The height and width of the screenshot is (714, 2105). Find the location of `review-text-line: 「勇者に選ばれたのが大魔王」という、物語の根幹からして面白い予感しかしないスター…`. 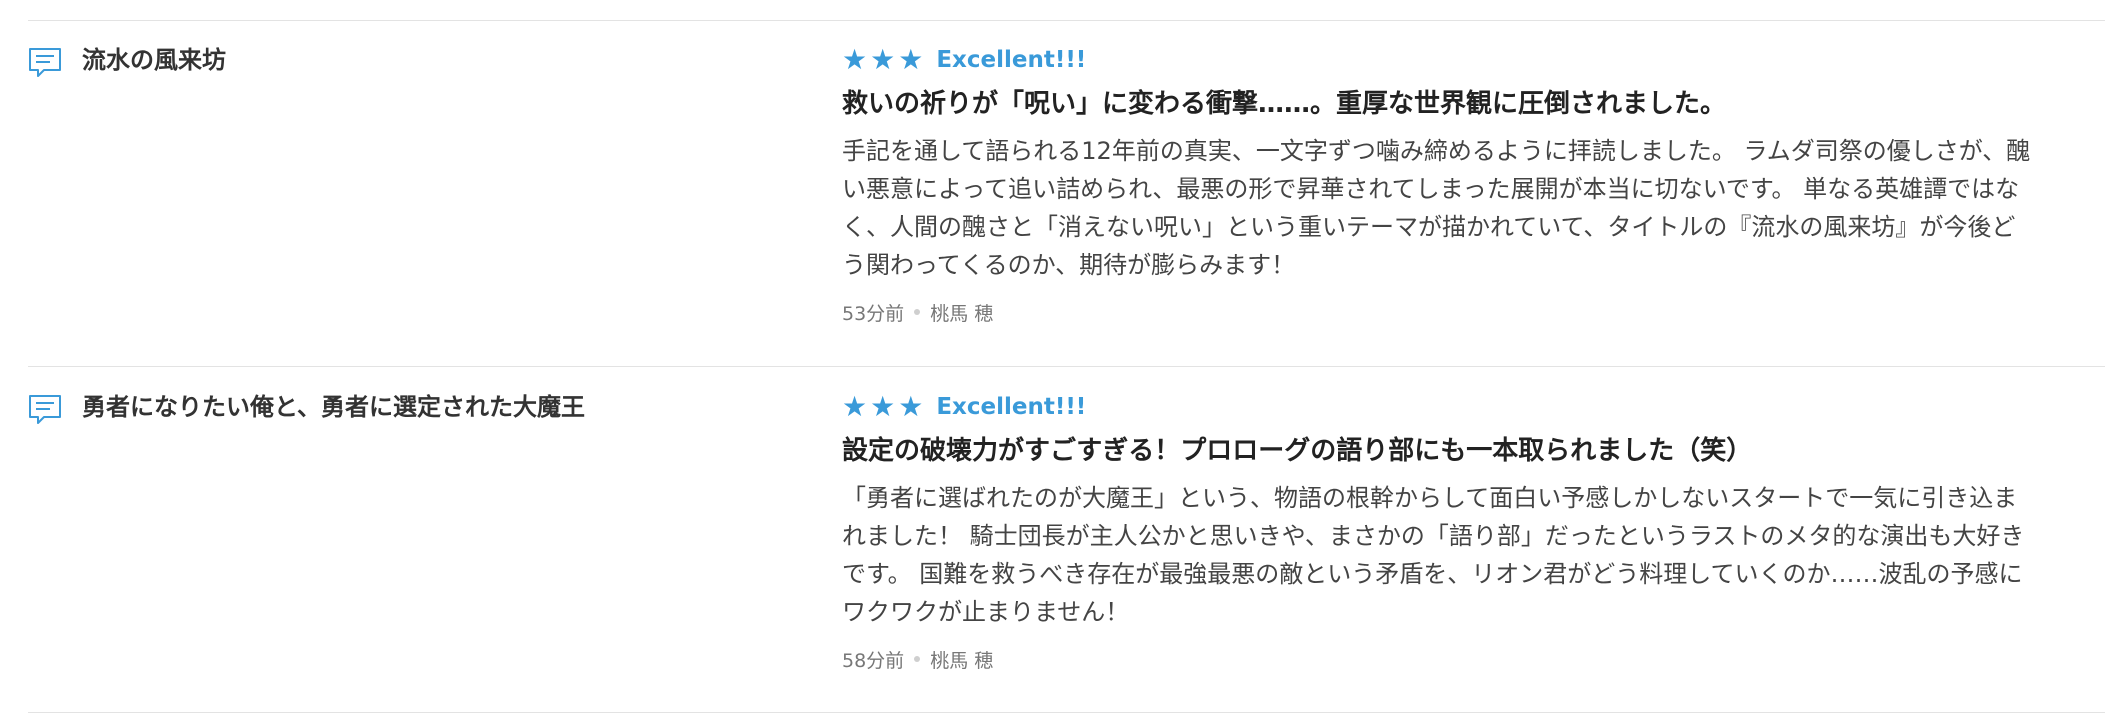

review-text-line: 「勇者に選ばれたのが大魔王」という、物語の根幹からして面白い予感しかしないスター… is located at coordinates (1430, 498).